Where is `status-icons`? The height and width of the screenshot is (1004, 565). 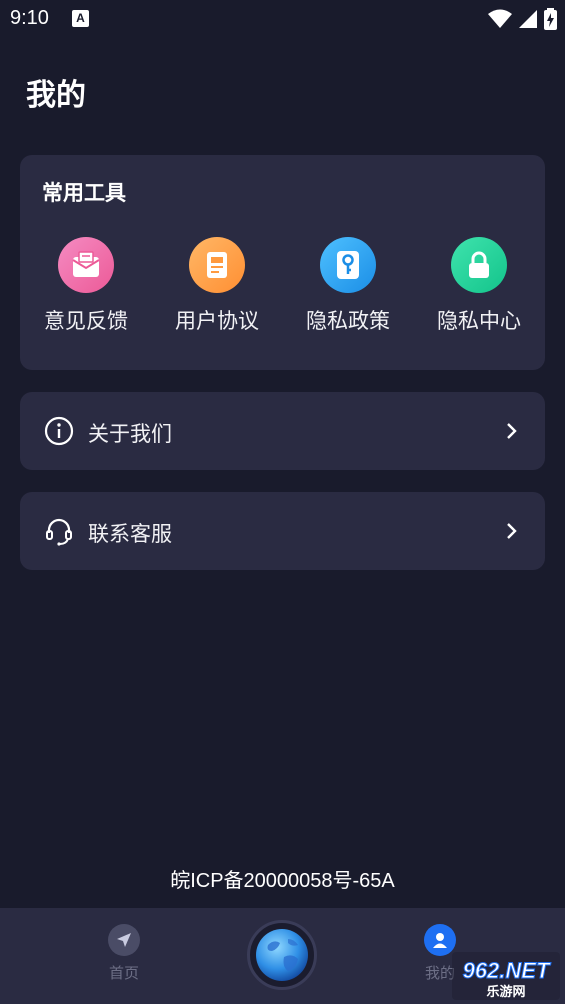
status-icons is located at coordinates (522, 19).